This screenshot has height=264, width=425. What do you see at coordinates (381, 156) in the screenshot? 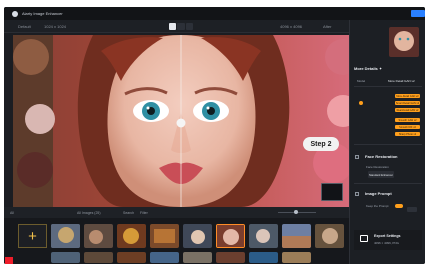
I see `face-restoration-heading: Face Restoration` at bounding box center [381, 156].